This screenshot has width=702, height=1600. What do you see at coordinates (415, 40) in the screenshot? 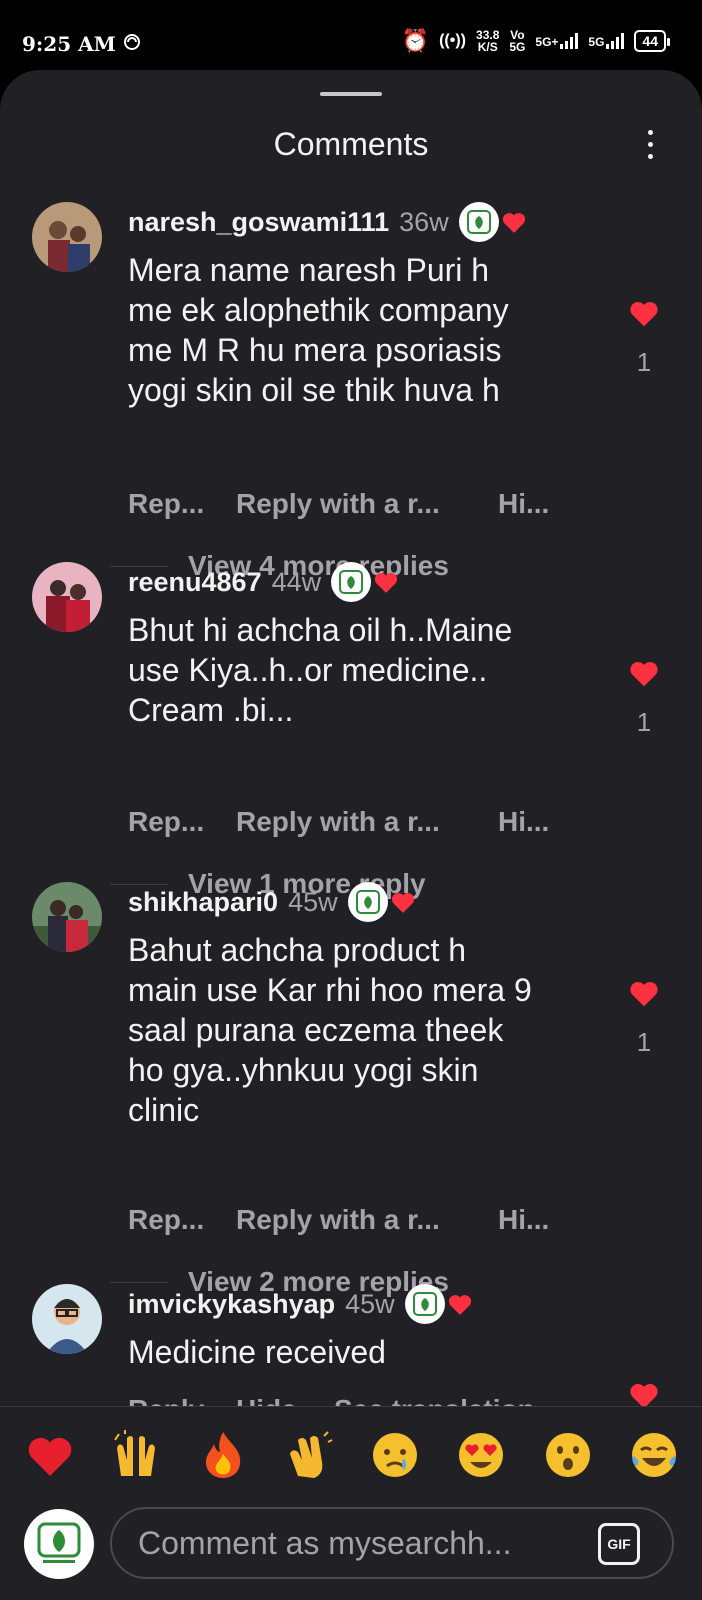
I see `alarm-icon: ⏰` at bounding box center [415, 40].